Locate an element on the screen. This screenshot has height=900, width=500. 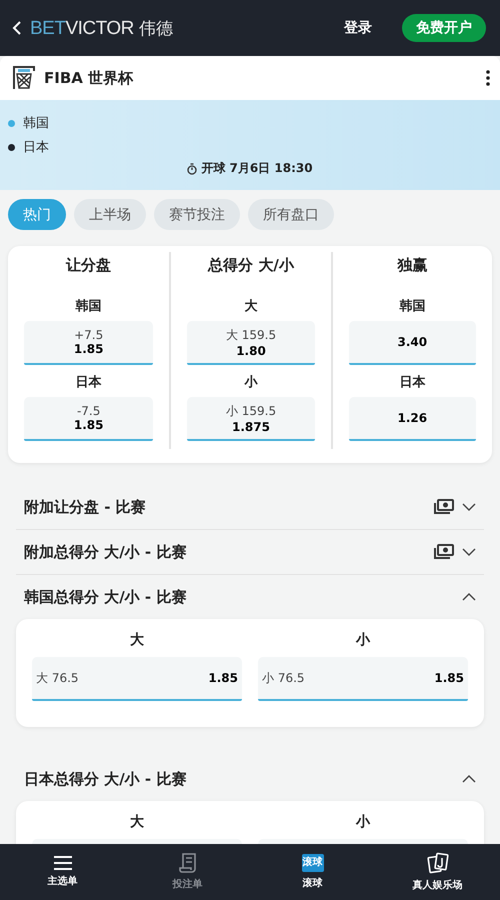
market-section-header: 韩国总得分 大/小 - 比赛 is located at coordinates (250, 597).